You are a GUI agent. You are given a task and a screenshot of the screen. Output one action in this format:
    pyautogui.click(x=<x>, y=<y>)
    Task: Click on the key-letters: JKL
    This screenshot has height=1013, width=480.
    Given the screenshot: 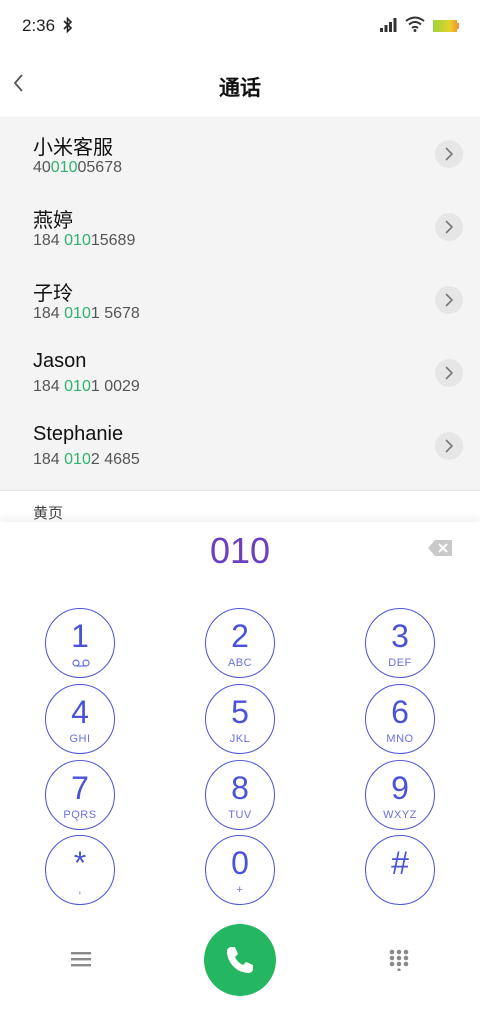 What is the action you would take?
    pyautogui.click(x=240, y=739)
    